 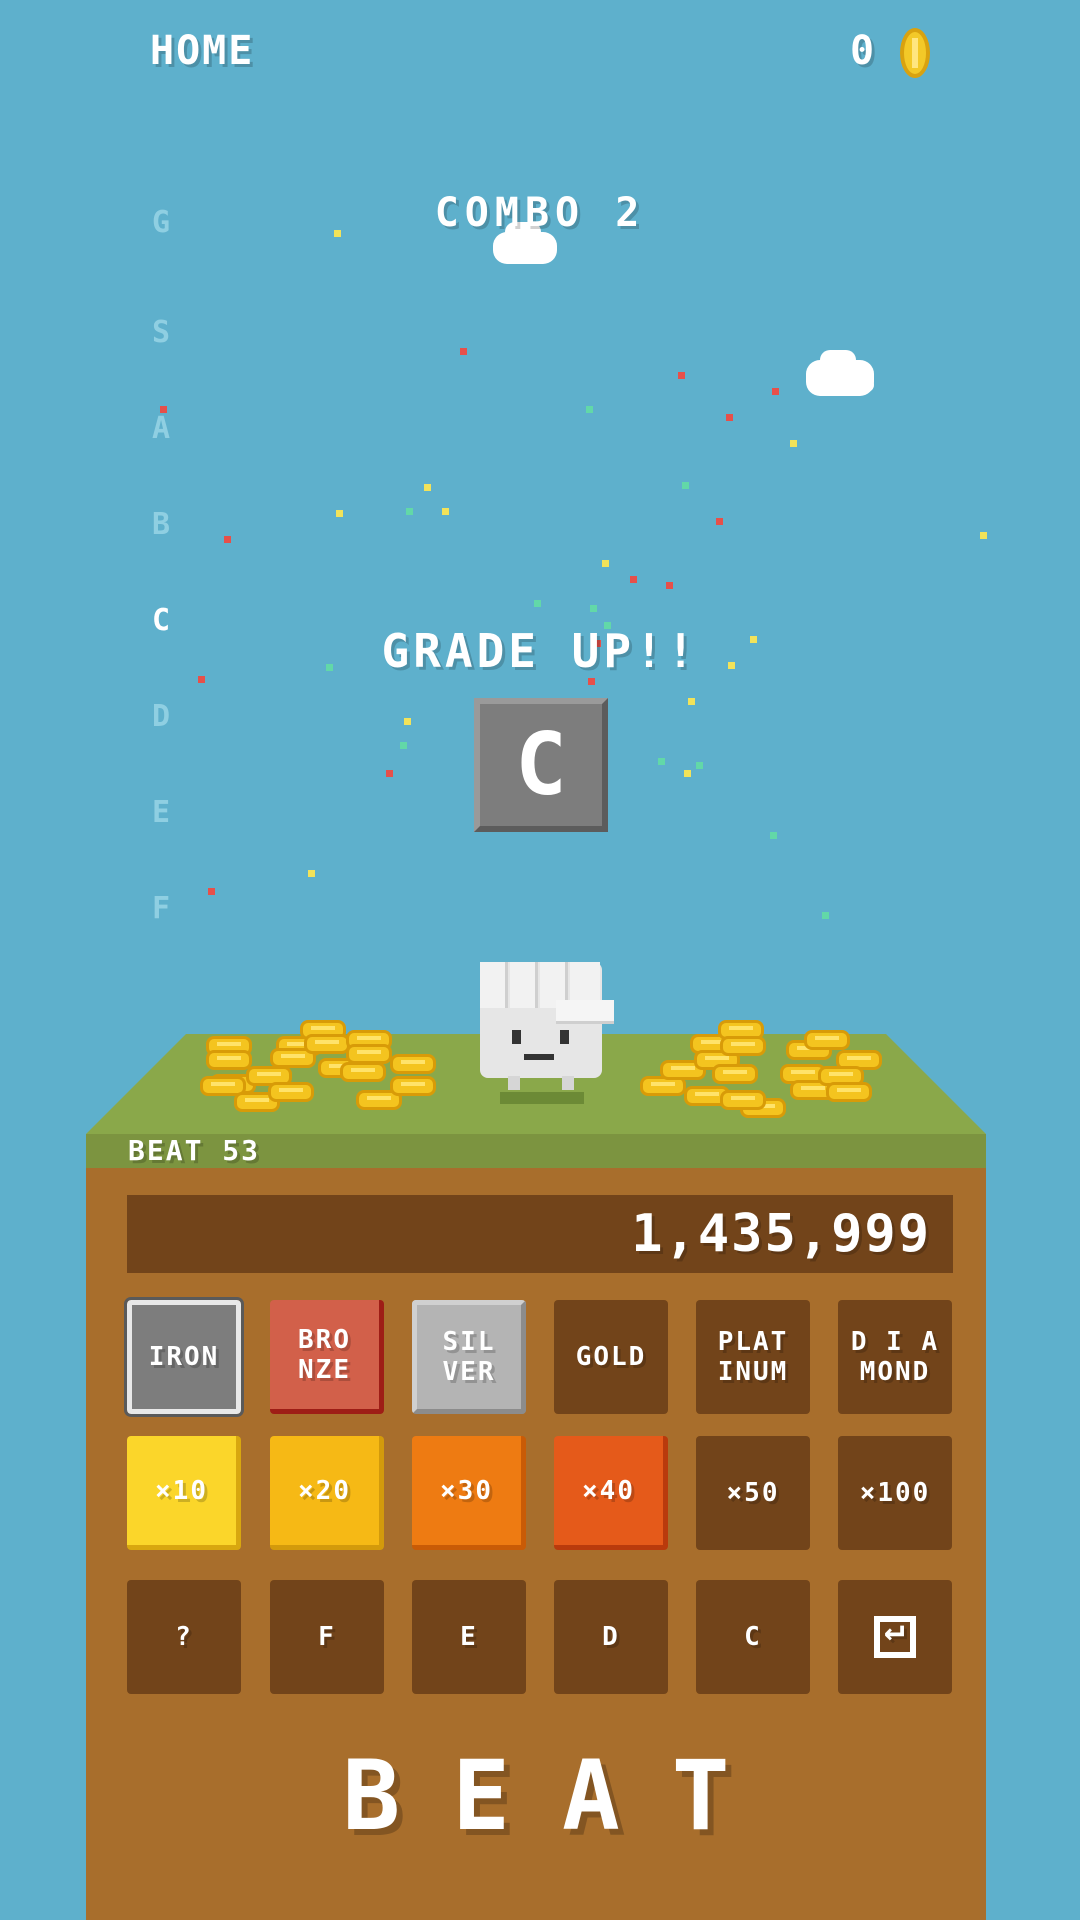 I want to click on grade-tile: C, so click(x=753, y=1637).